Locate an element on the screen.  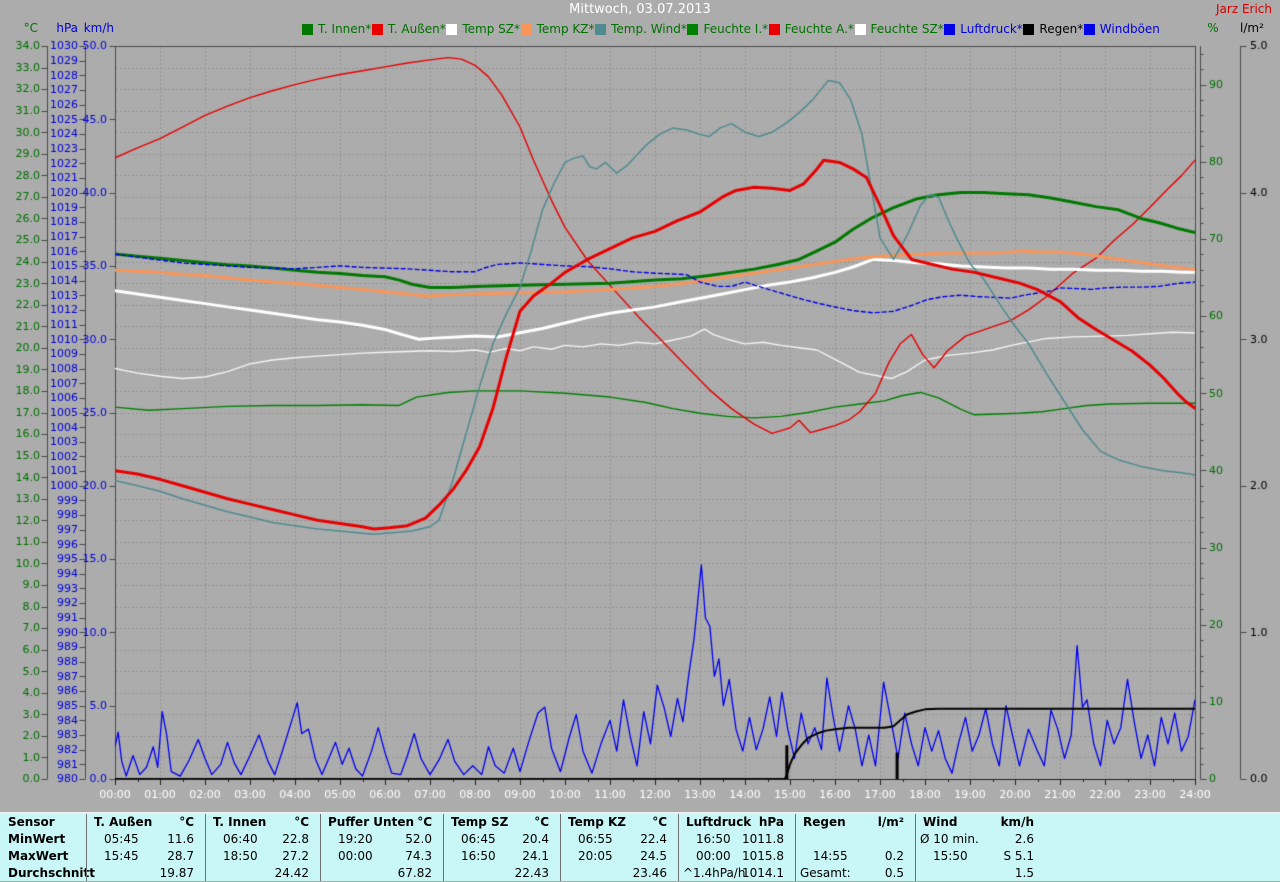
legend-item-t-aussen: T. Außen* is located at coordinates (408, 29).